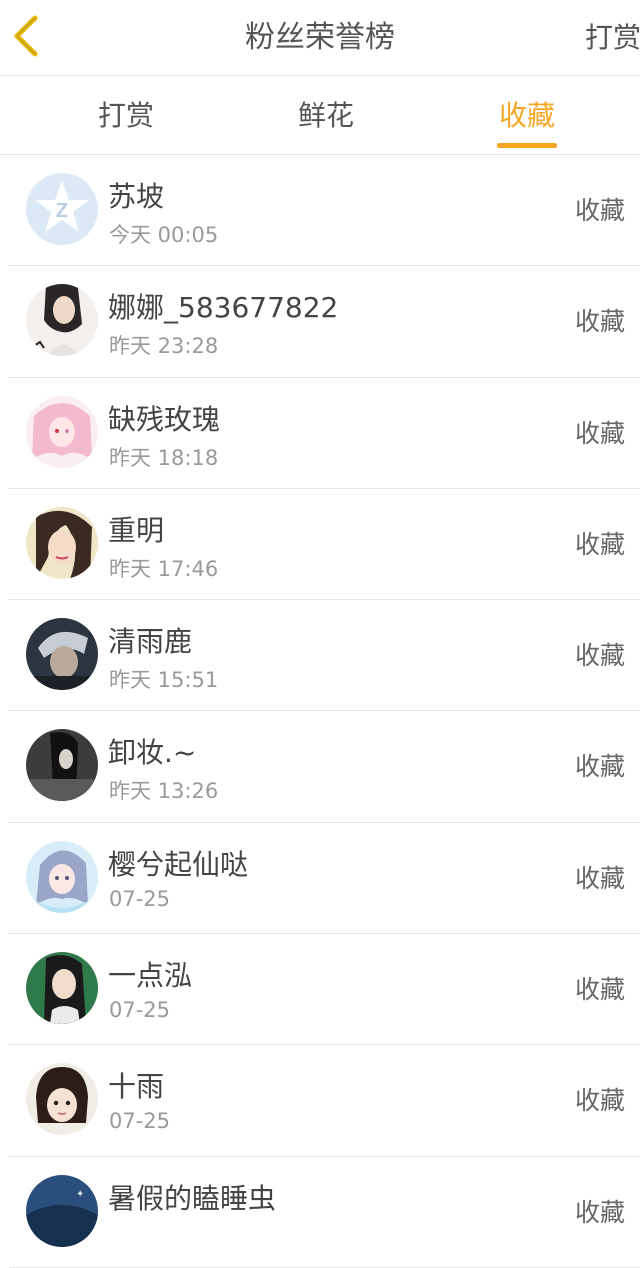  Describe the element at coordinates (320, 656) in the screenshot. I see `list-item: 清雨鹿 昨天 15:51 收藏` at that location.